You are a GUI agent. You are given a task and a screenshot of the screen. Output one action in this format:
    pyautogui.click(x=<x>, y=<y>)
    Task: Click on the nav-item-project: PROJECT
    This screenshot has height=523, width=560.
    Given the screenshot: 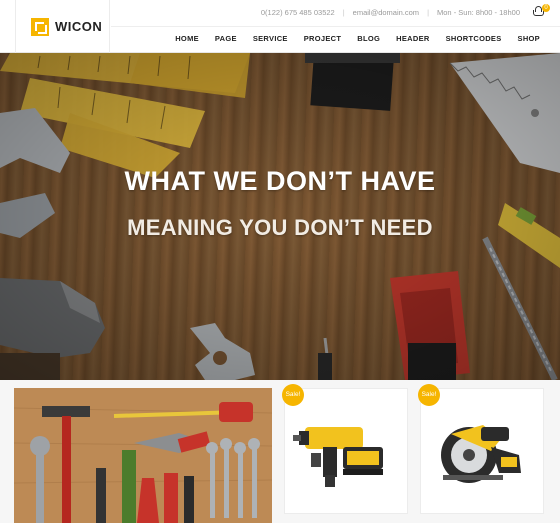 What is the action you would take?
    pyautogui.click(x=323, y=38)
    